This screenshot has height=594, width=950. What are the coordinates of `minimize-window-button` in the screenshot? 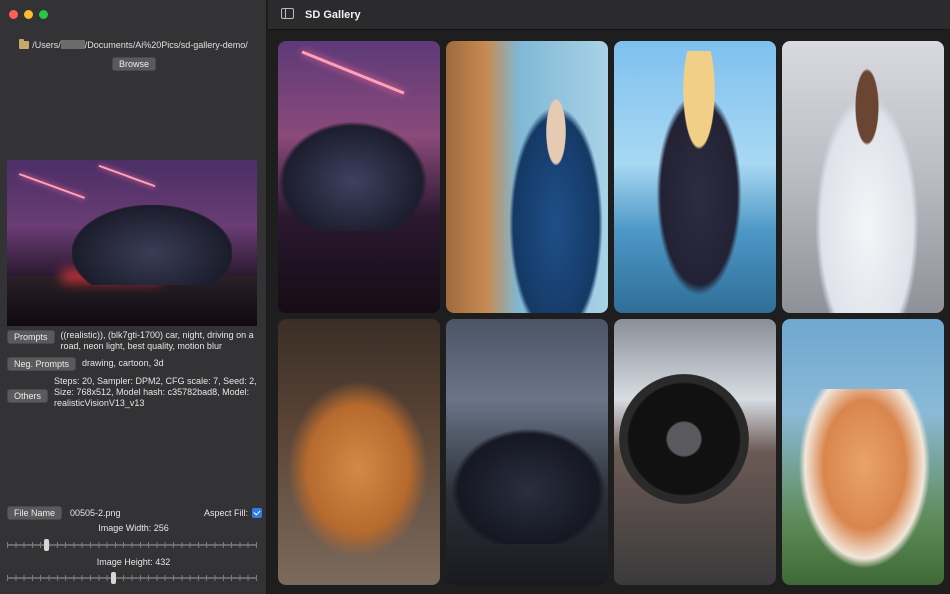 It's located at (28, 14).